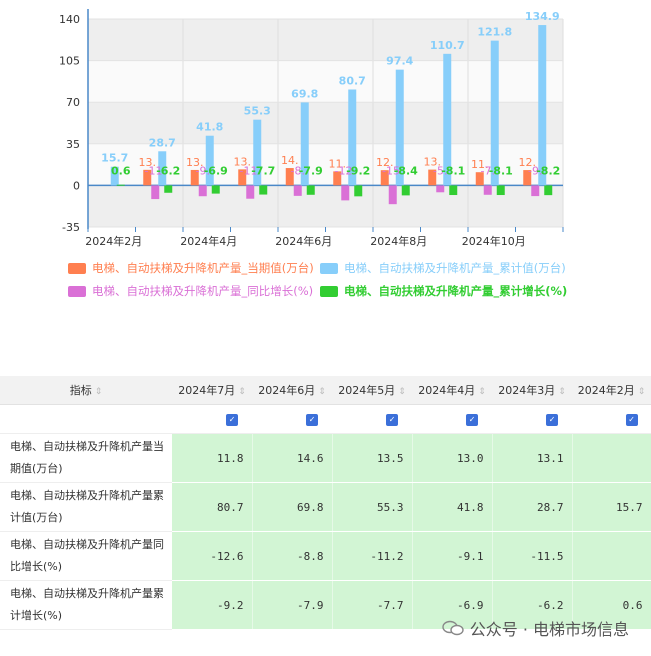 The width and height of the screenshot is (651, 656). Describe the element at coordinates (292, 507) in the screenshot. I see `table-cell: 69.8` at that location.